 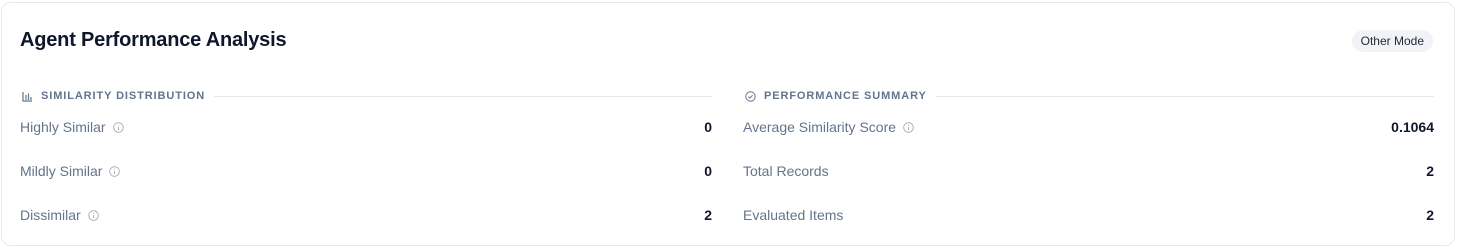 I want to click on stat-label: Highly Similar, so click(x=63, y=127).